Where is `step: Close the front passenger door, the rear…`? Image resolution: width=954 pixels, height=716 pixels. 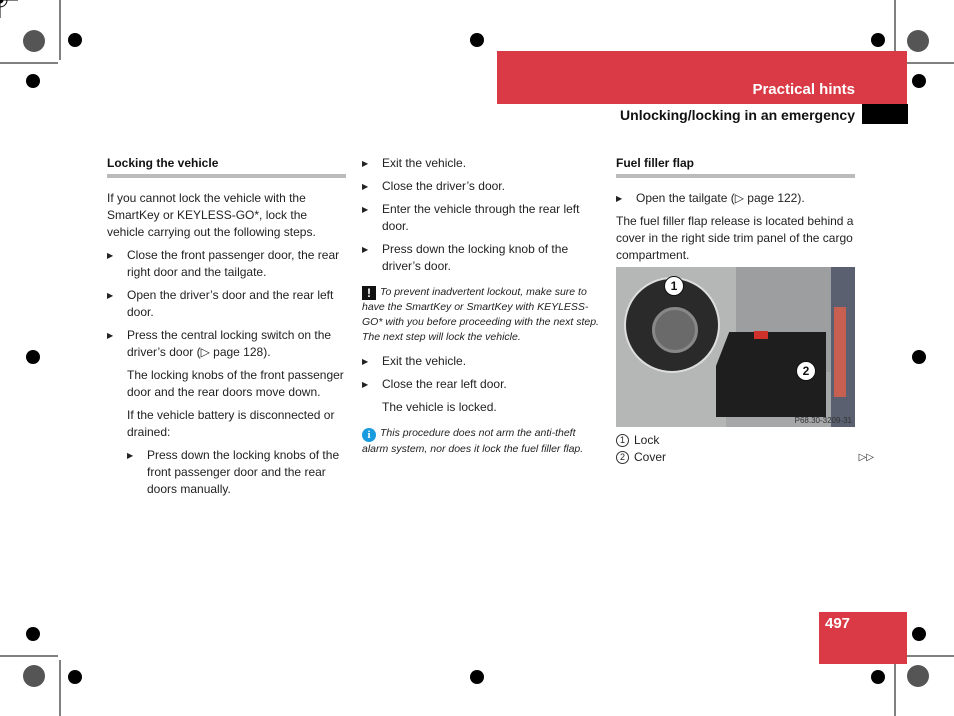 step: Close the front passenger door, the rear… is located at coordinates (226, 264).